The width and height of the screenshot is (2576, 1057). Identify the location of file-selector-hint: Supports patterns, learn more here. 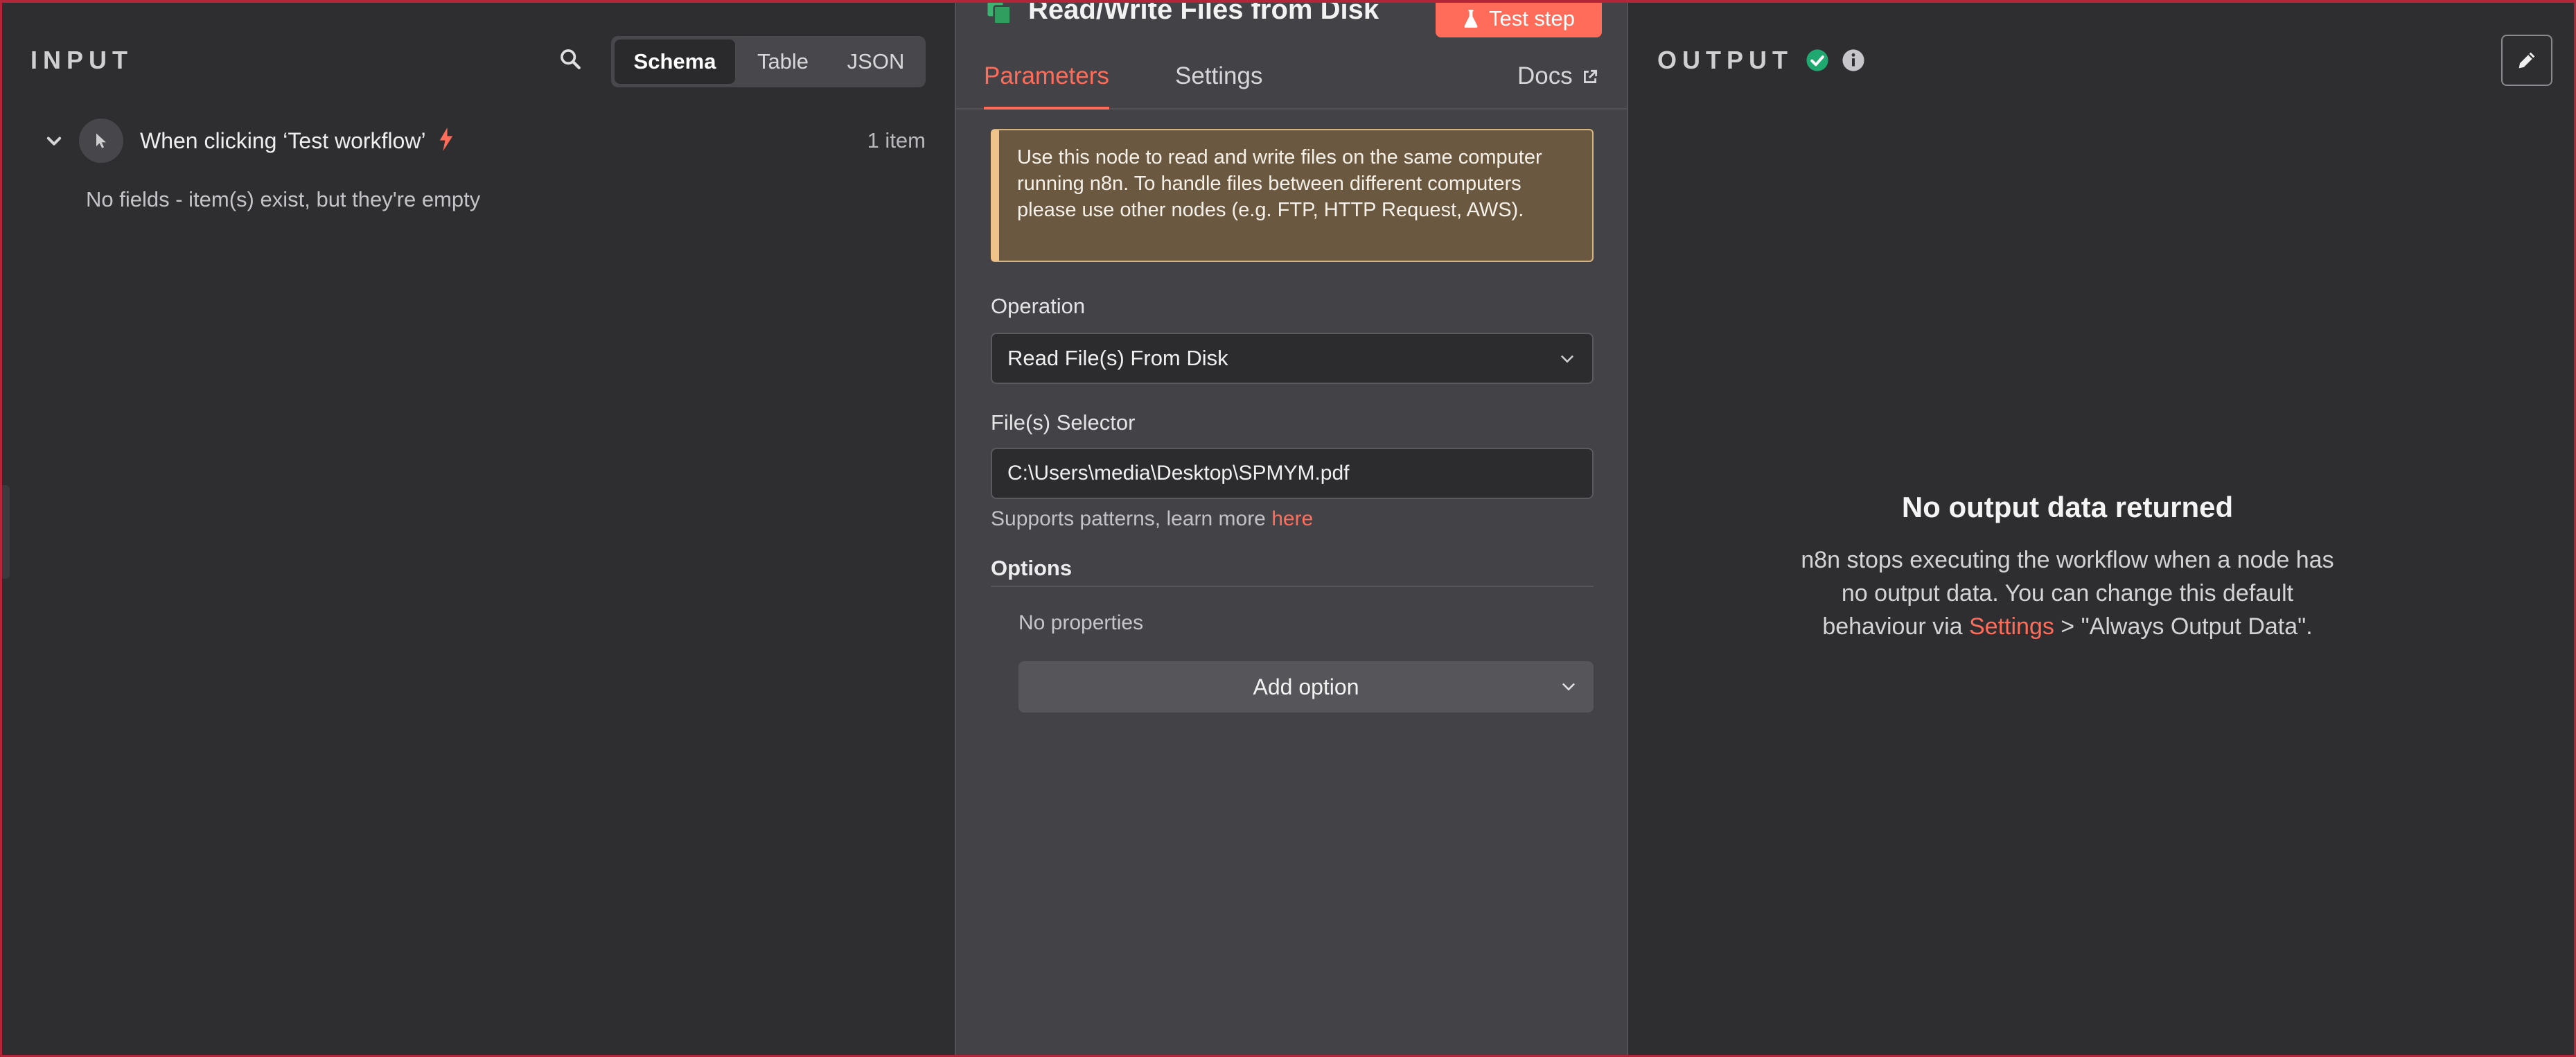
(1152, 519).